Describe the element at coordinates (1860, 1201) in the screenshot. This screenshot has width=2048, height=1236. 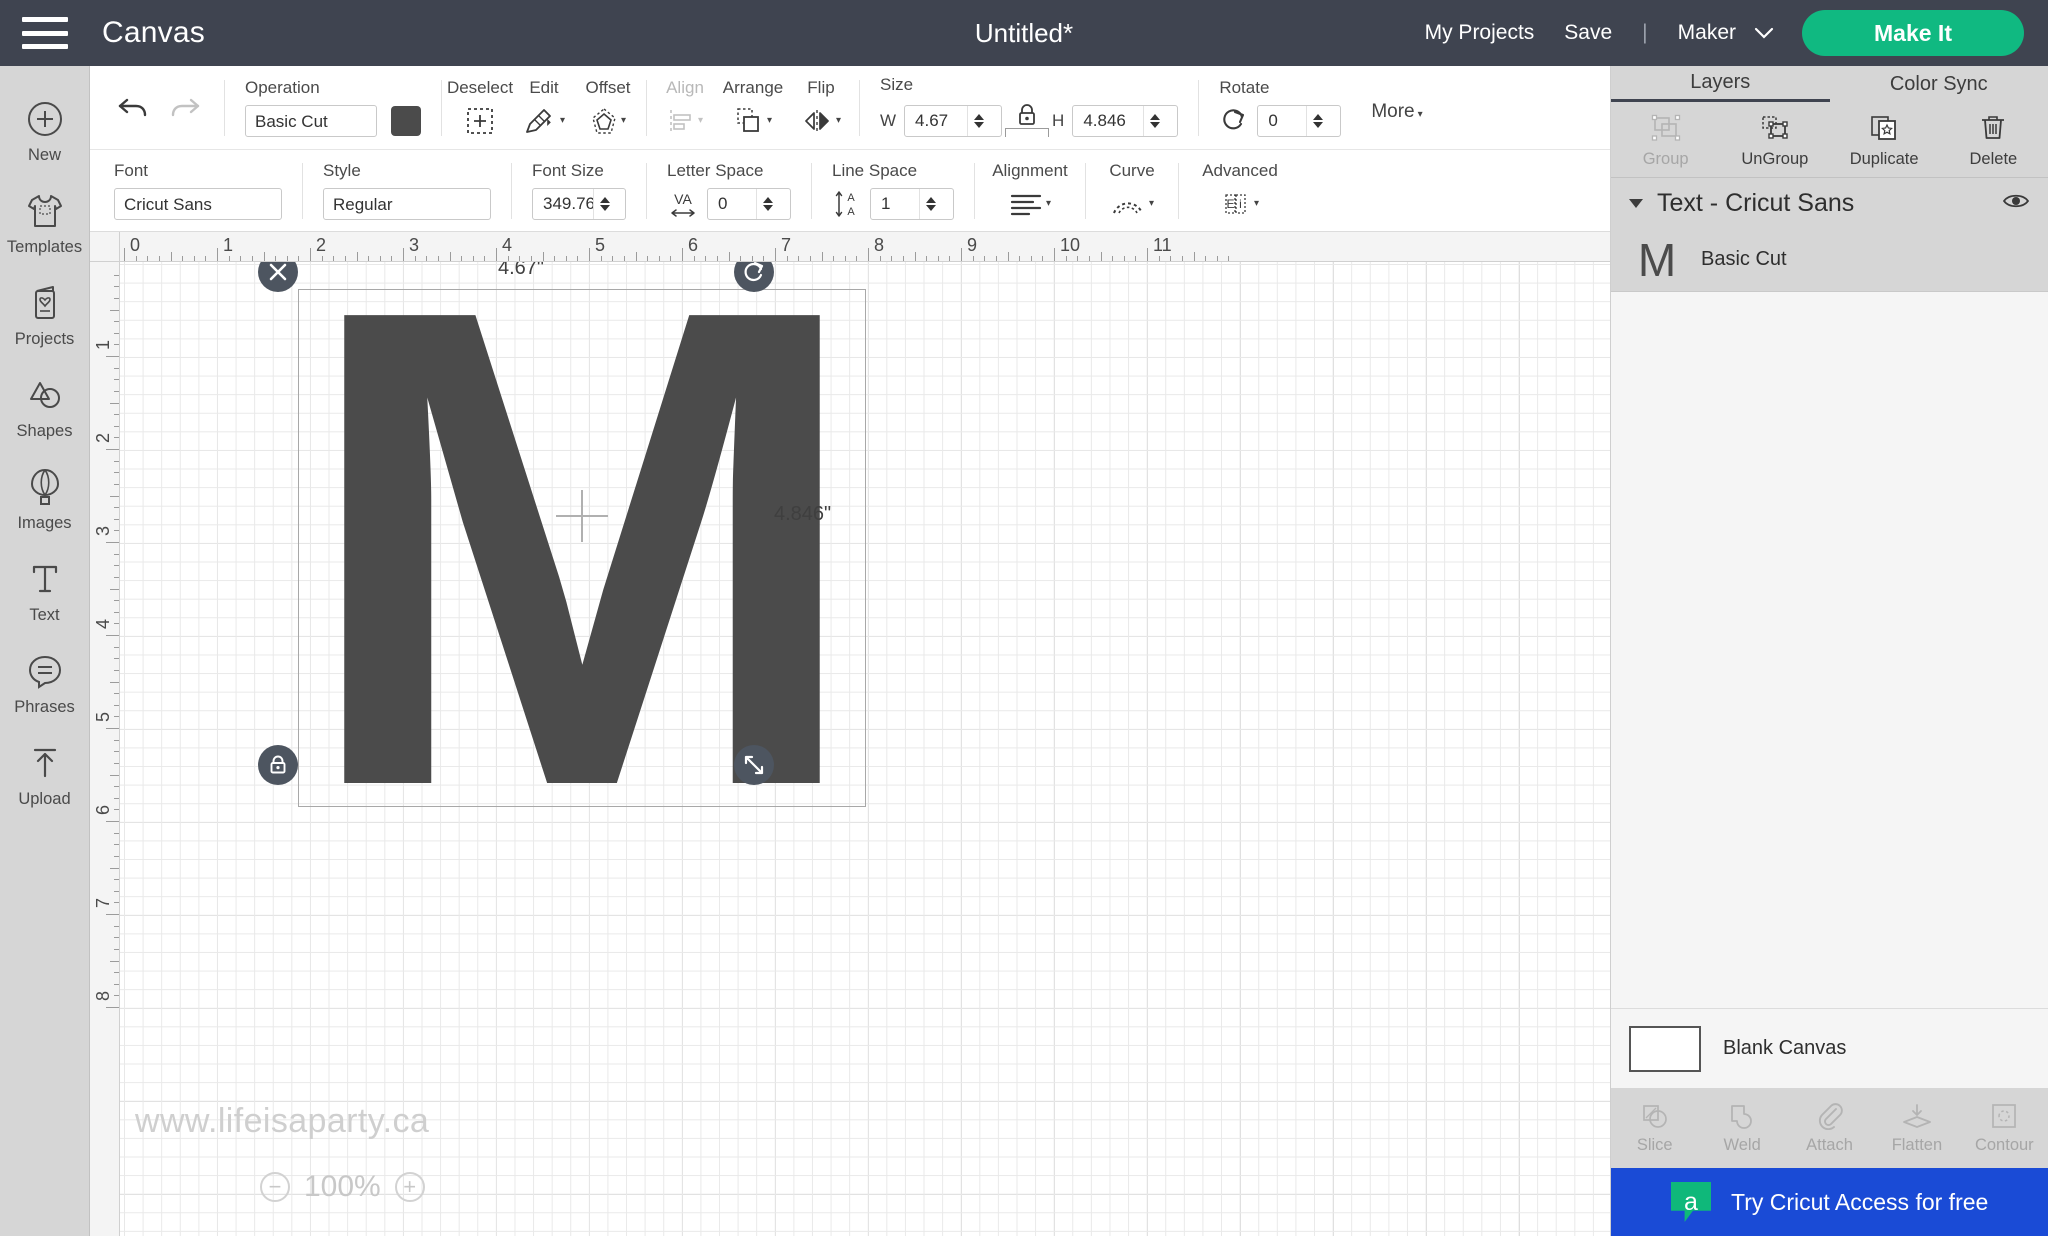
I see `cricut-access-text: Try Cricut Access for free` at that location.